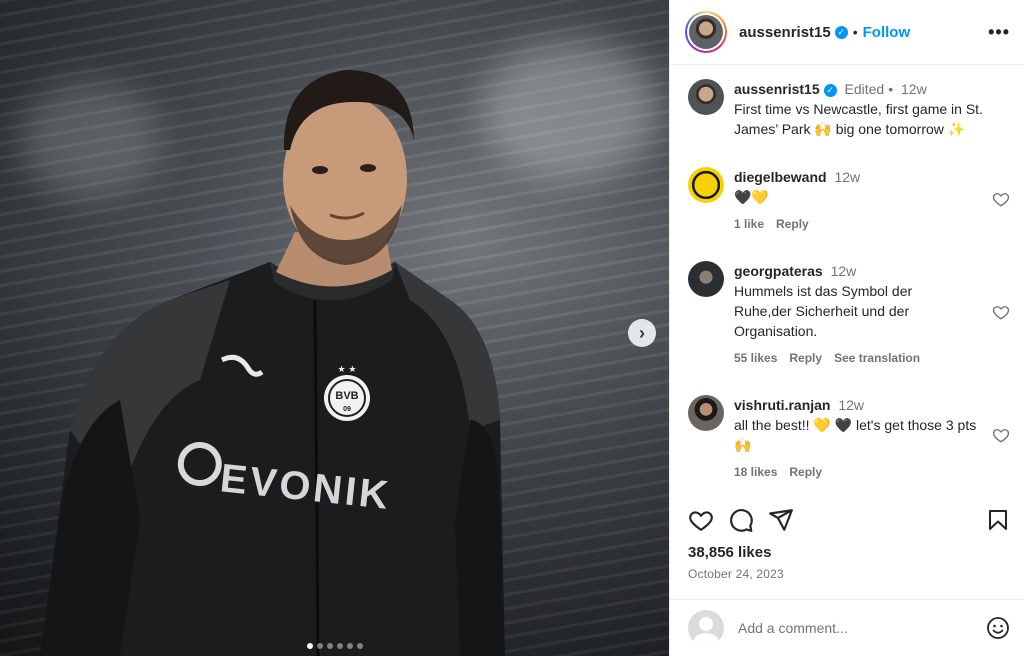 This screenshot has height=656, width=1024. What do you see at coordinates (862, 628) in the screenshot?
I see `comment-input` at bounding box center [862, 628].